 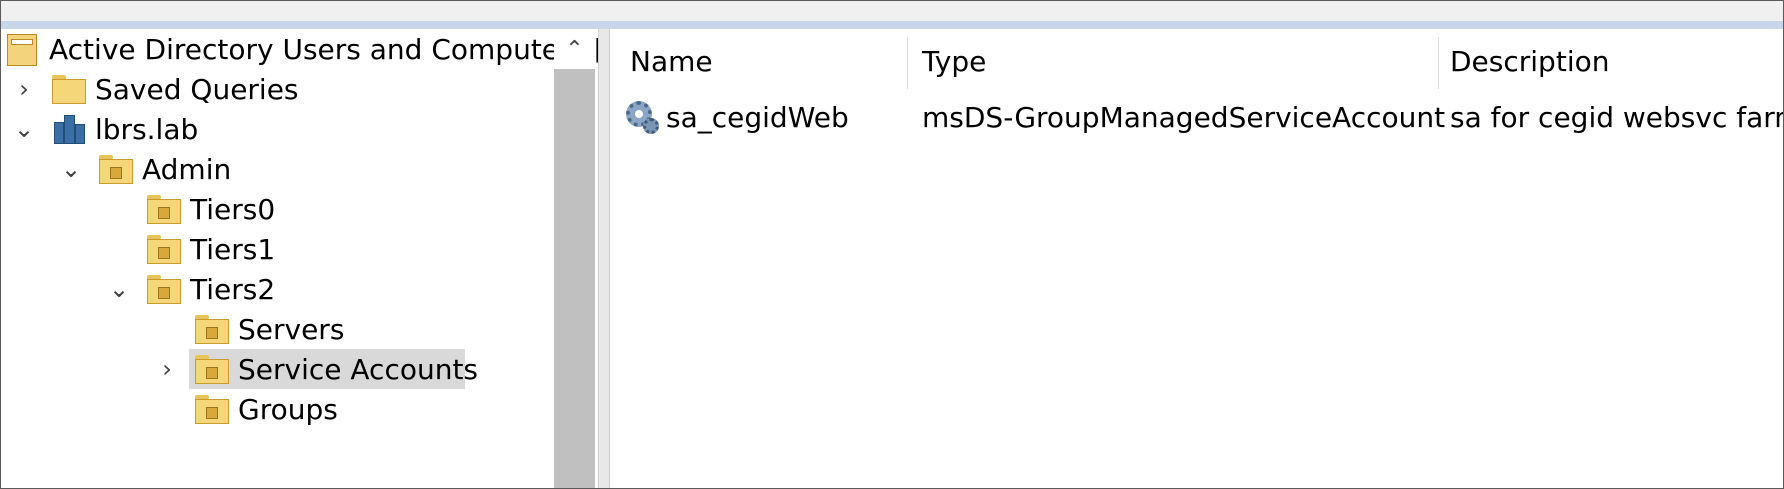 I want to click on table-row-description-cell: sa for cegid websvc farm, so click(x=1616, y=117).